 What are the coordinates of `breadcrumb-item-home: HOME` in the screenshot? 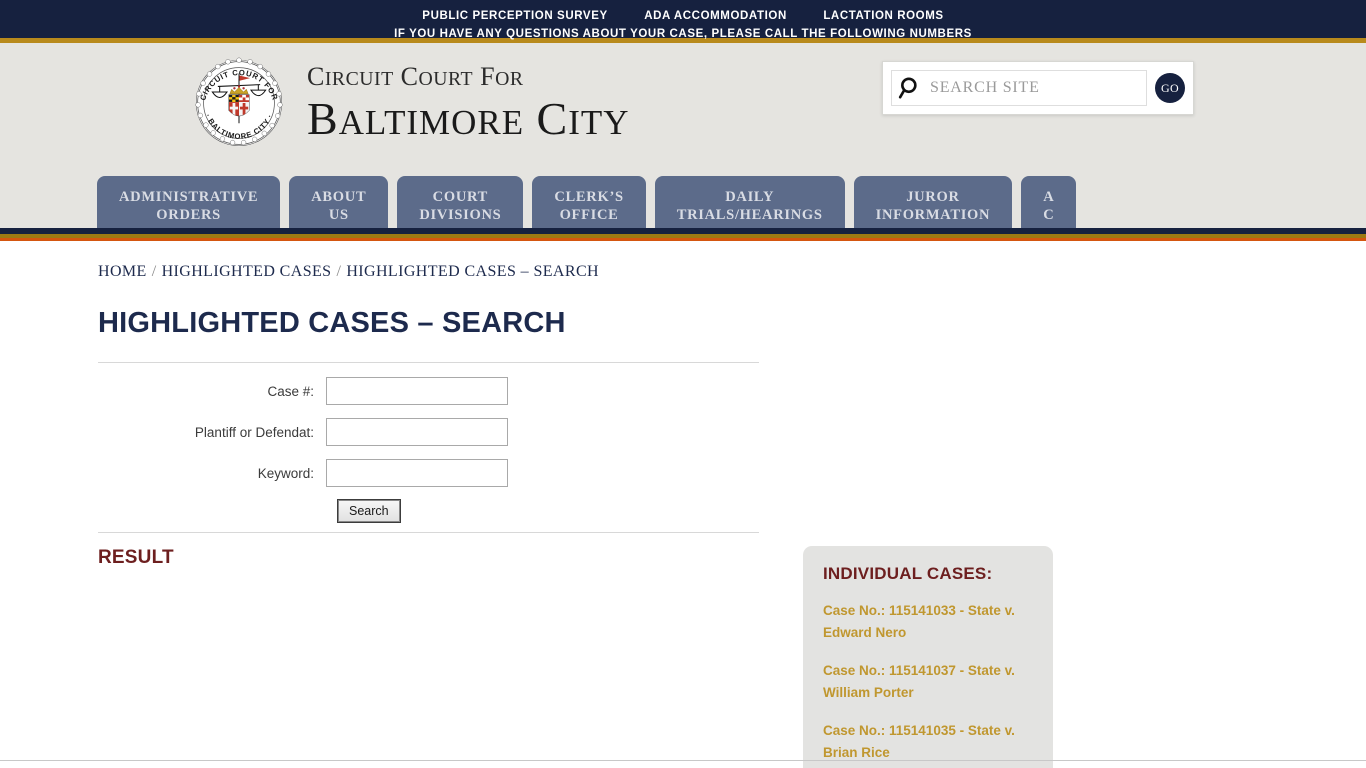 It's located at (122, 271).